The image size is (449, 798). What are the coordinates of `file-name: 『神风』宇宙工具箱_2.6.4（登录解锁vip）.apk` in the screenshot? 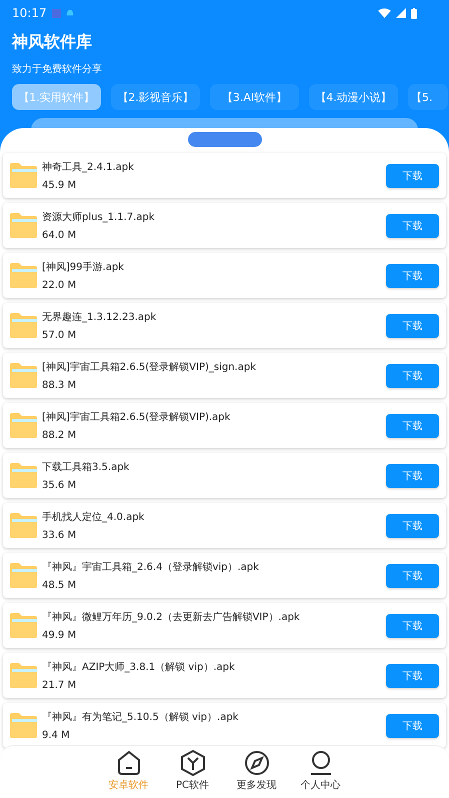 It's located at (151, 567).